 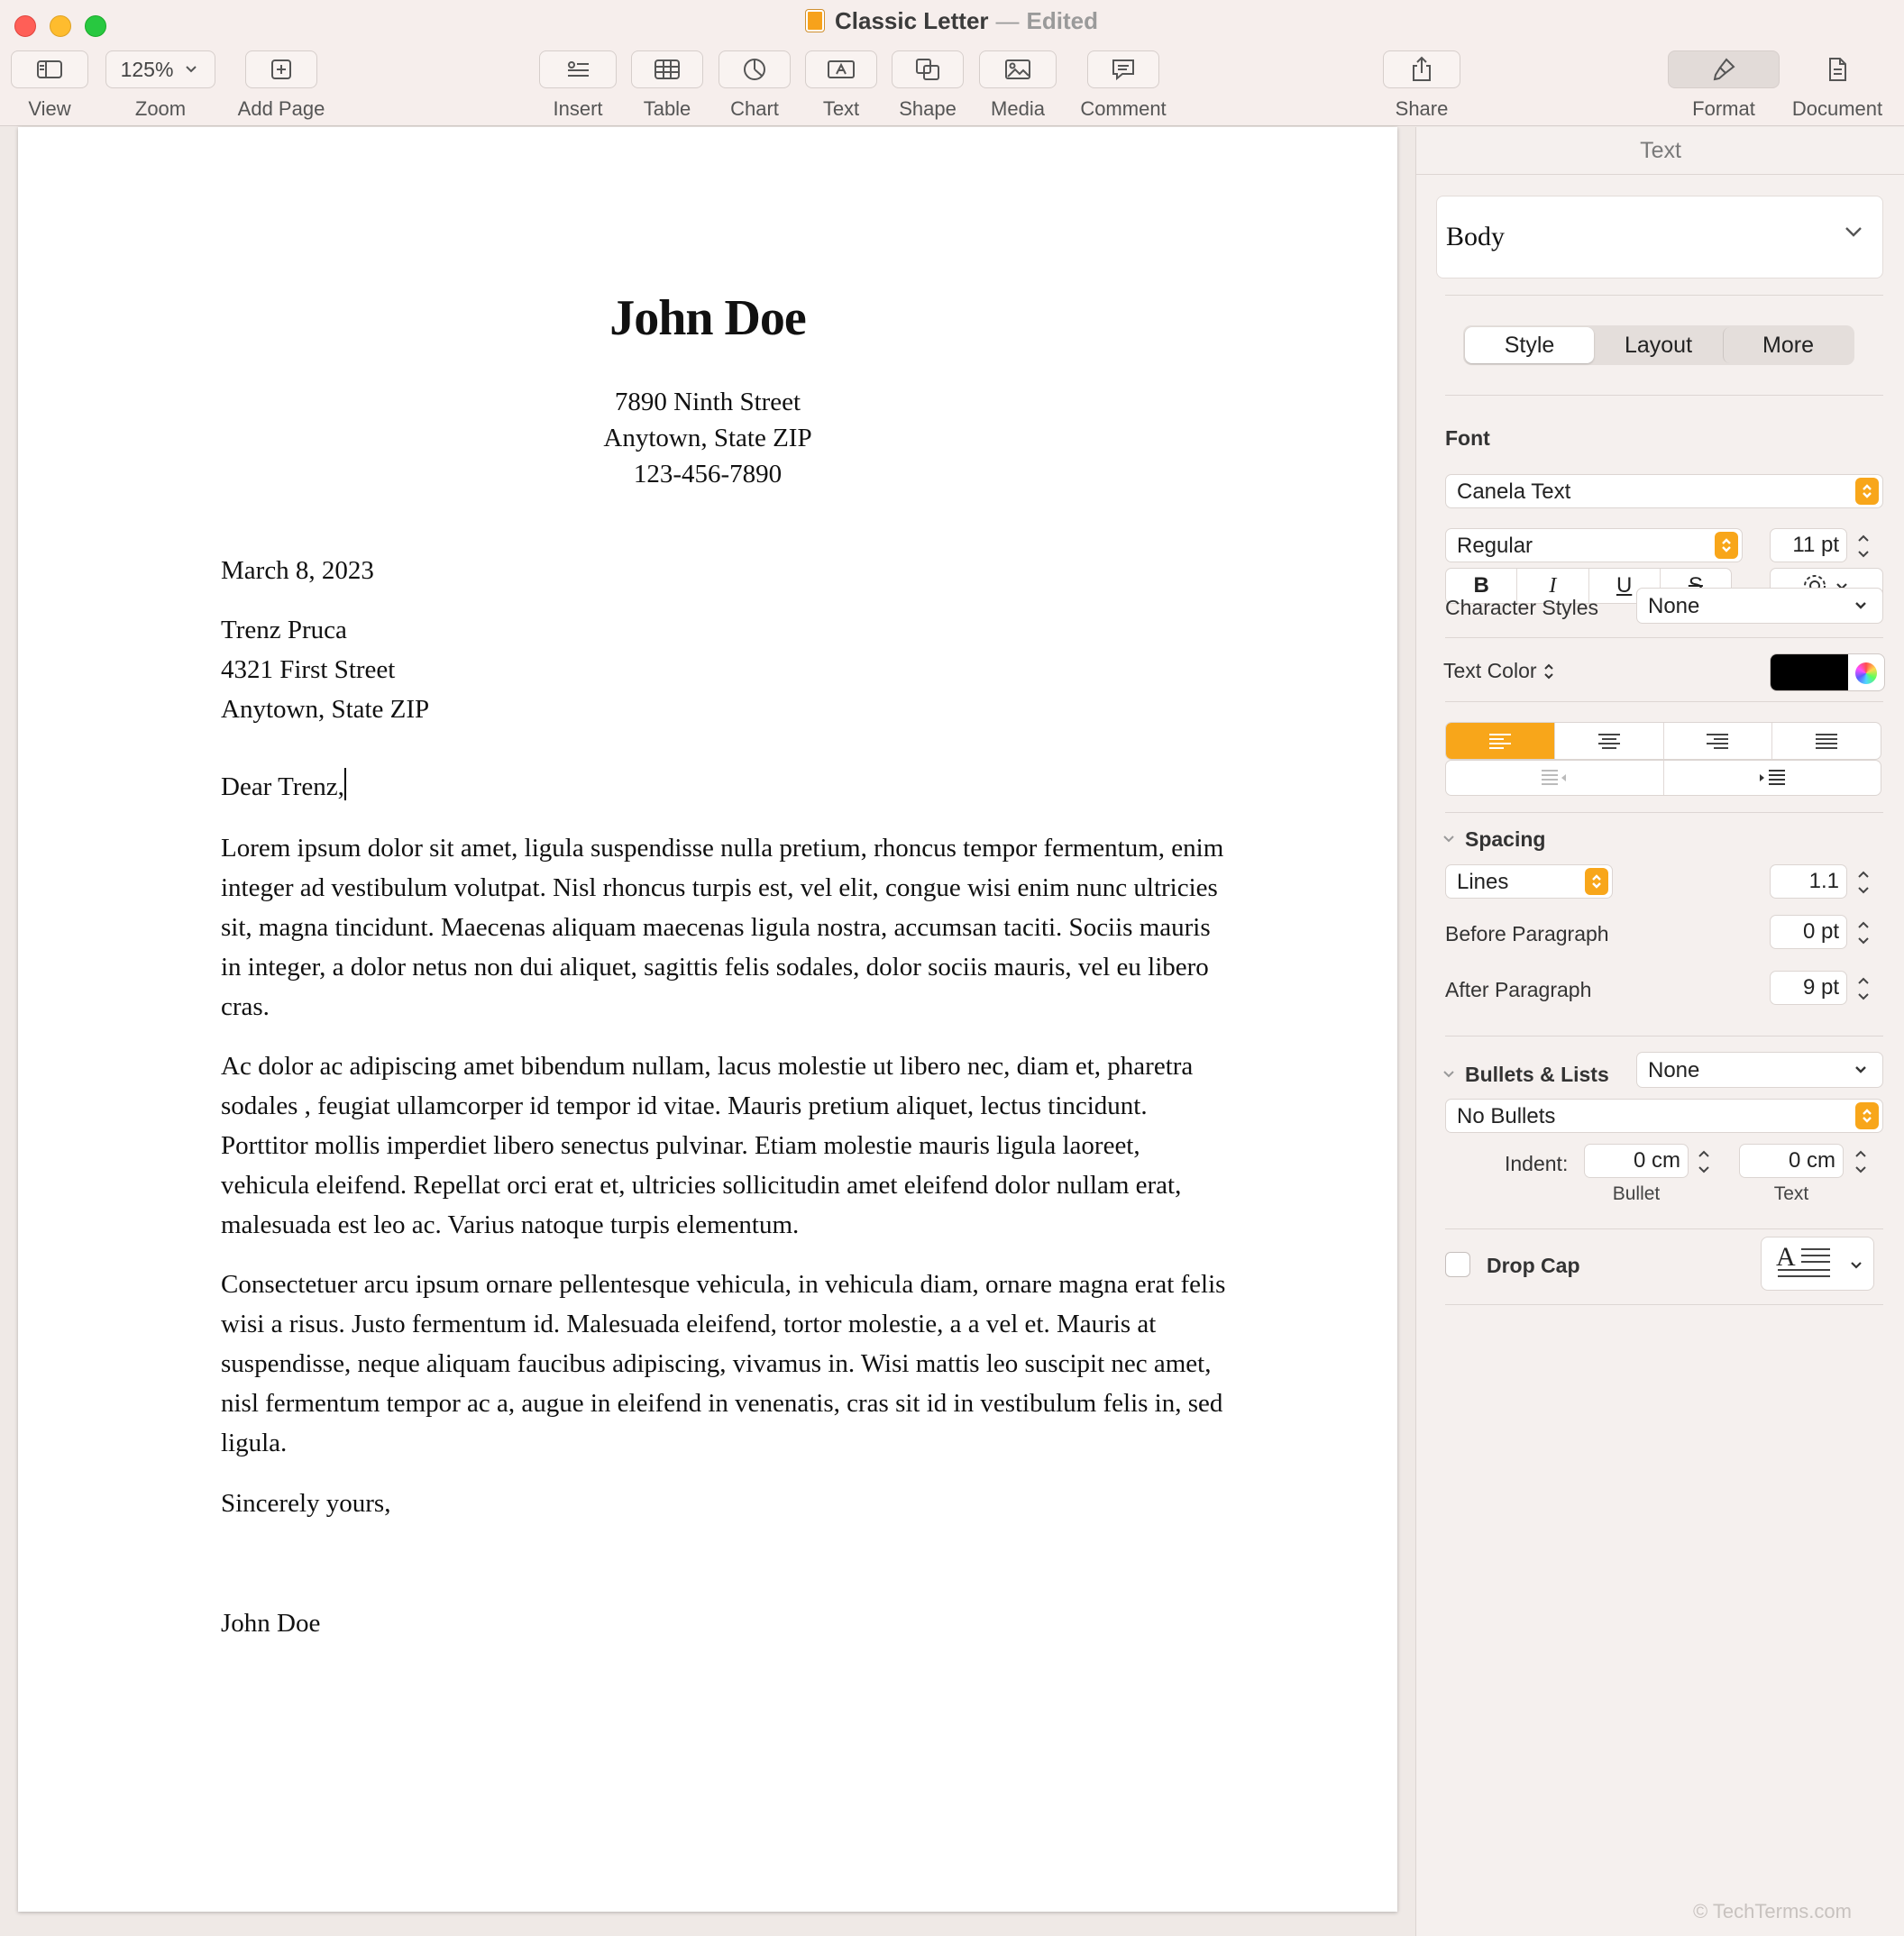 What do you see at coordinates (1529, 345) in the screenshot?
I see `tab-style: Style` at bounding box center [1529, 345].